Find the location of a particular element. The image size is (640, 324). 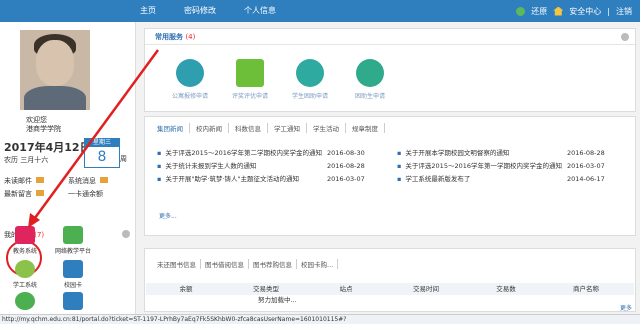

tab-unreturned-books: 未还图书信息 is located at coordinates (179, 264).